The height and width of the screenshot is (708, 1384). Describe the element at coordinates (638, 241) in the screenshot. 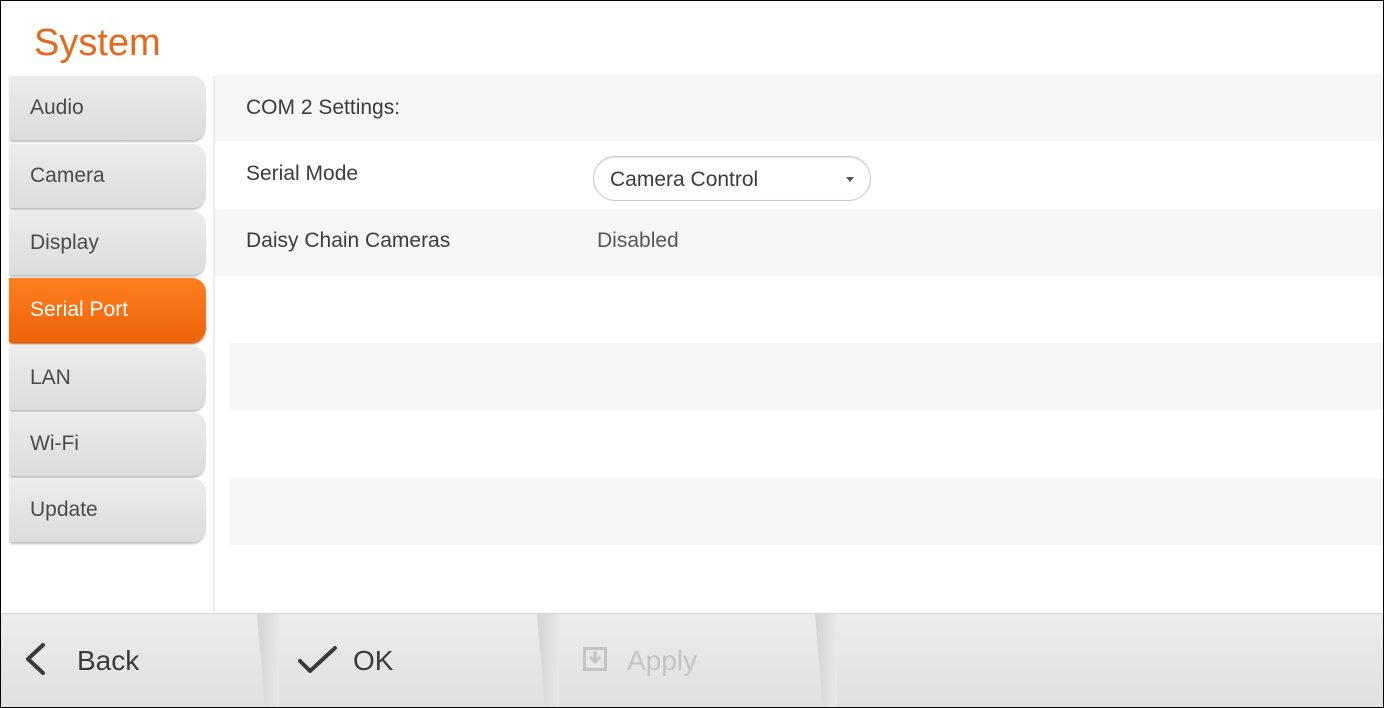

I see `daisy-chain-value: Disabled` at that location.